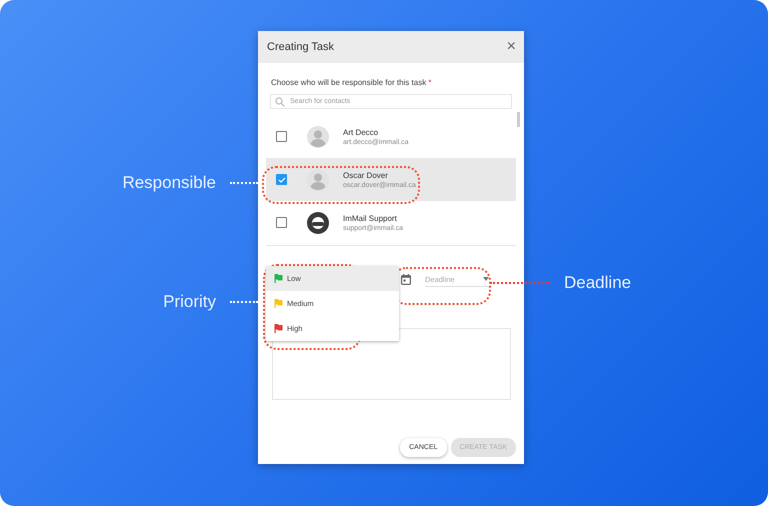  Describe the element at coordinates (598, 283) in the screenshot. I see `callout-label: Deadline` at that location.